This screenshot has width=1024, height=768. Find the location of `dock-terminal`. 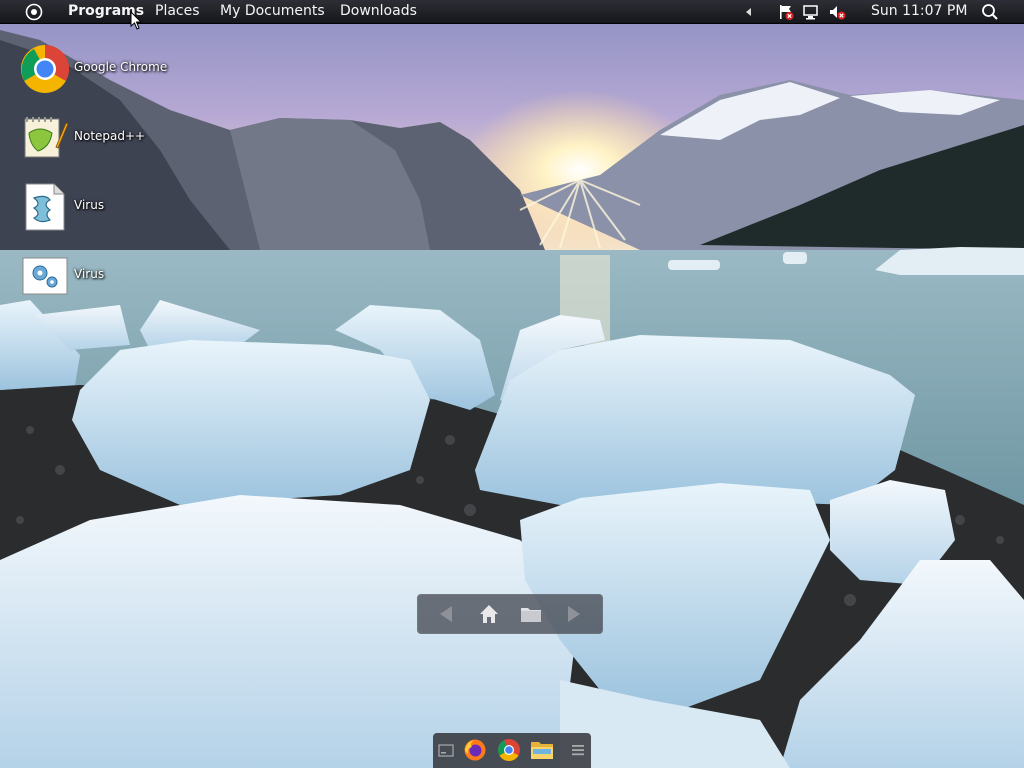

dock-terminal is located at coordinates (446, 750).